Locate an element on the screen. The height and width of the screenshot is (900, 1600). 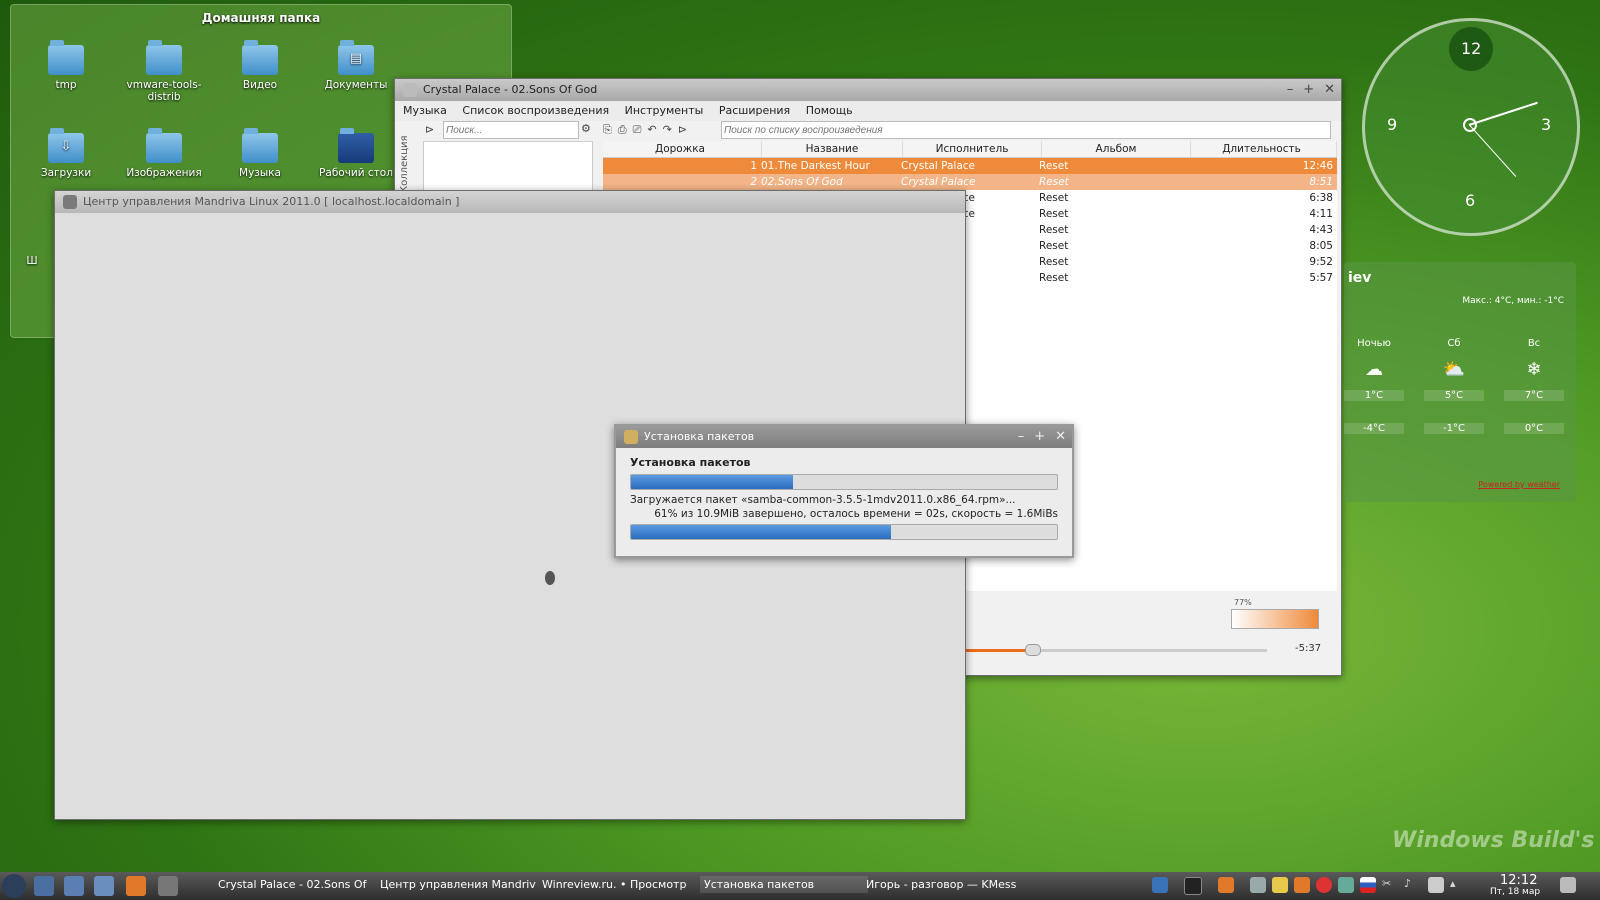
task-winreview: Winreview.ru. • Просмотр is located at coordinates (618, 884).